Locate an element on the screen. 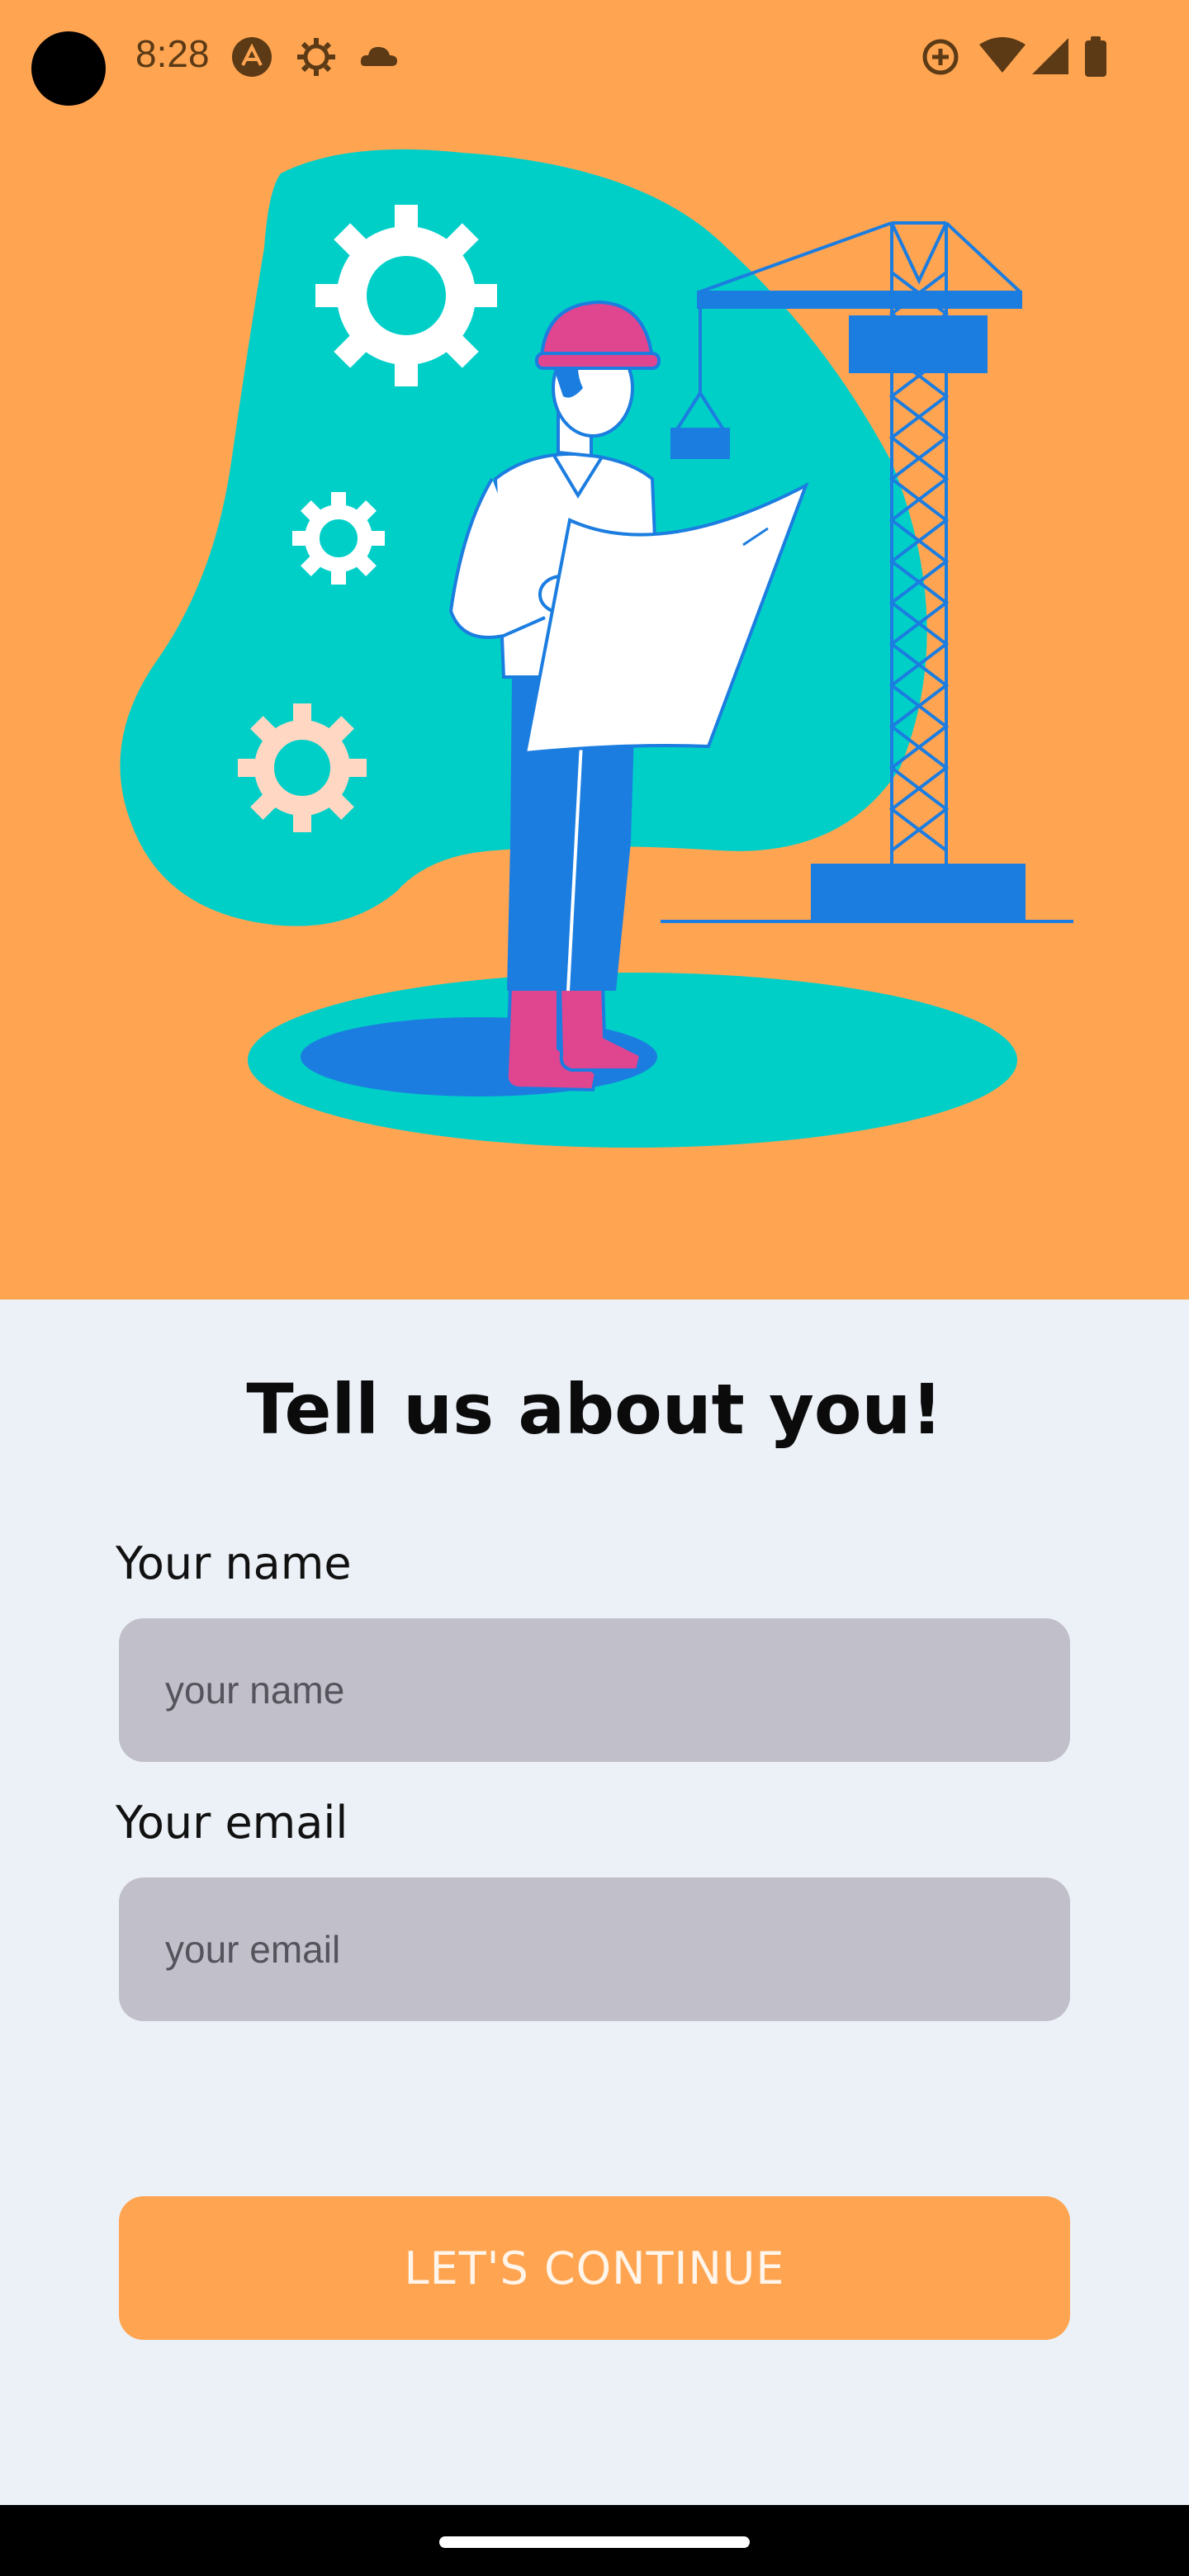 The width and height of the screenshot is (1189, 2576). camera-cutout is located at coordinates (68, 68).